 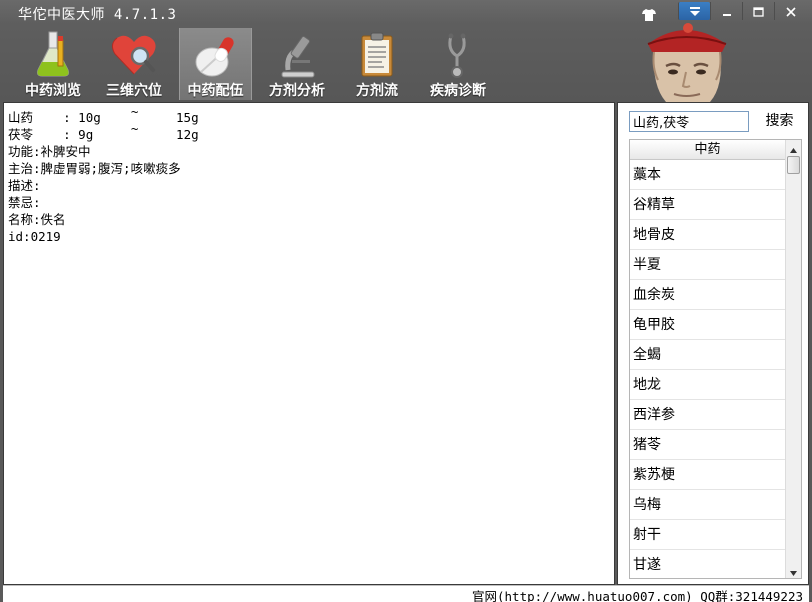 I want to click on tab-label: 三维穴位, so click(x=134, y=91).